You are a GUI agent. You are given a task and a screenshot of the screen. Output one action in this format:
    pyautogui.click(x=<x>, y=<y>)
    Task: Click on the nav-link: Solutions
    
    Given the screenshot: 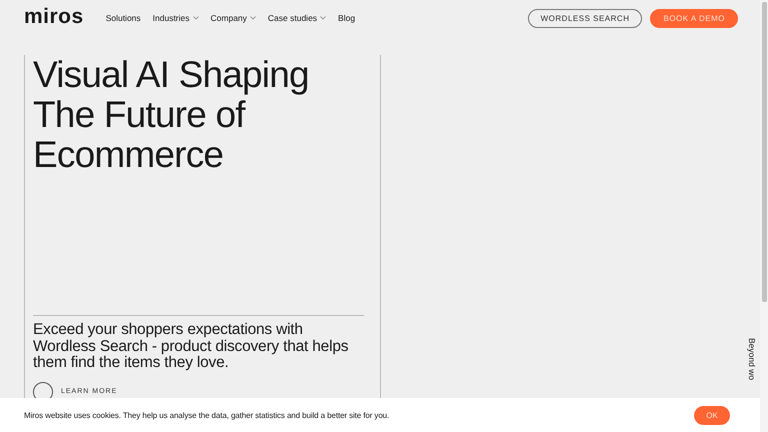 What is the action you would take?
    pyautogui.click(x=123, y=18)
    